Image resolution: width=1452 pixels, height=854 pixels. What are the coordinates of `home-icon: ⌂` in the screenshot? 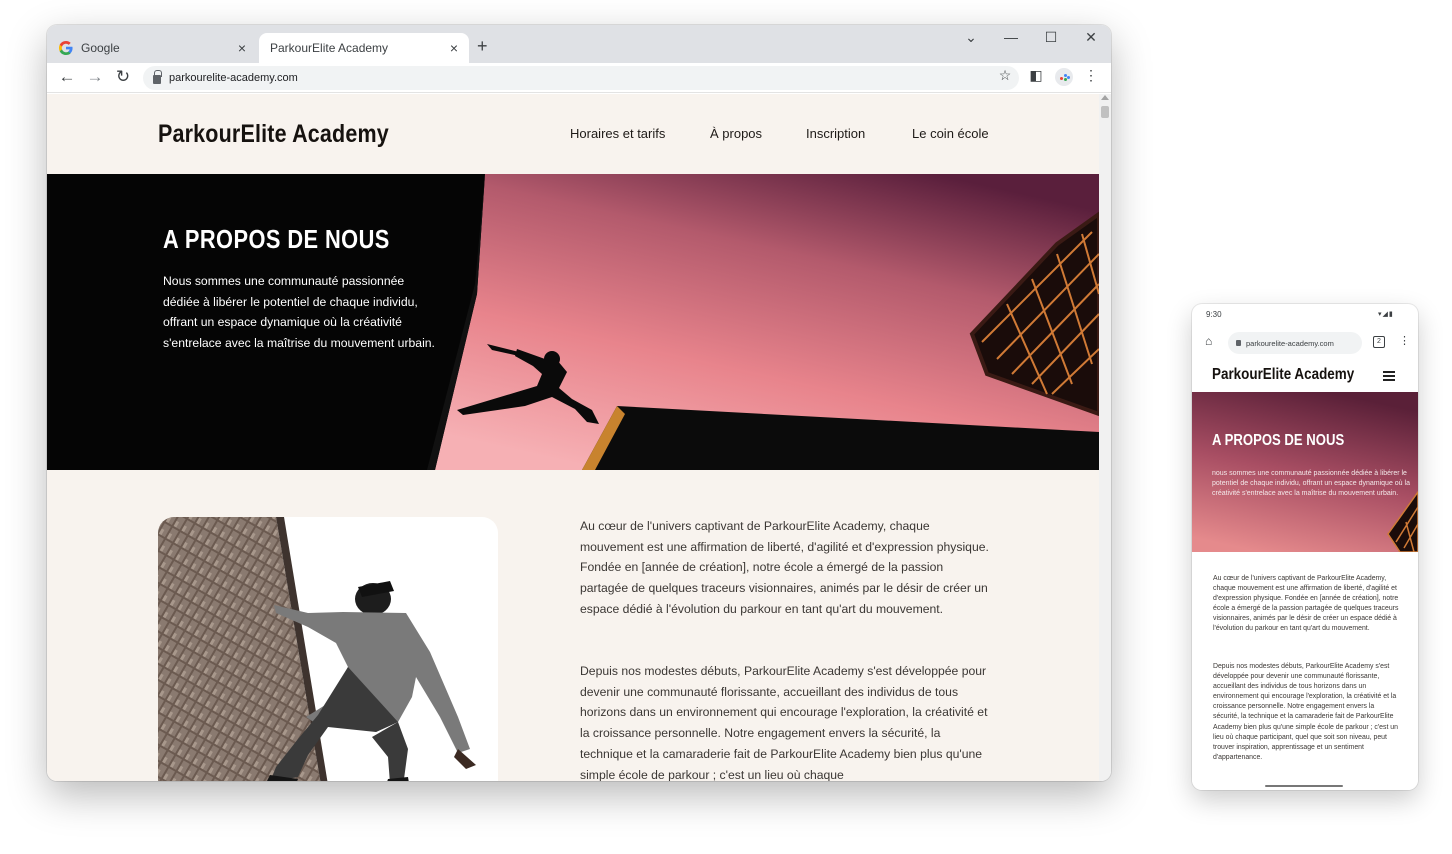 It's located at (1208, 341).